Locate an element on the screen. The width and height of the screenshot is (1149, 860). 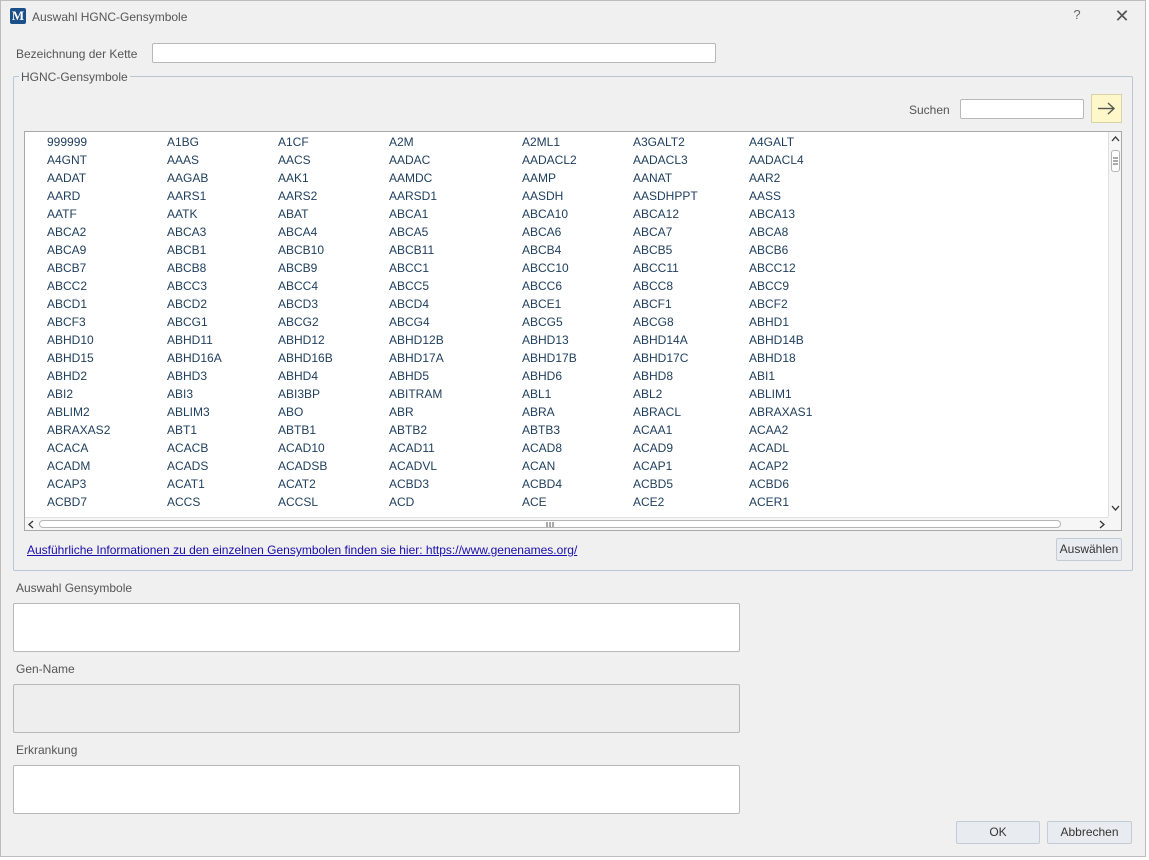
gene-symbol-item: AARD is located at coordinates (63, 196).